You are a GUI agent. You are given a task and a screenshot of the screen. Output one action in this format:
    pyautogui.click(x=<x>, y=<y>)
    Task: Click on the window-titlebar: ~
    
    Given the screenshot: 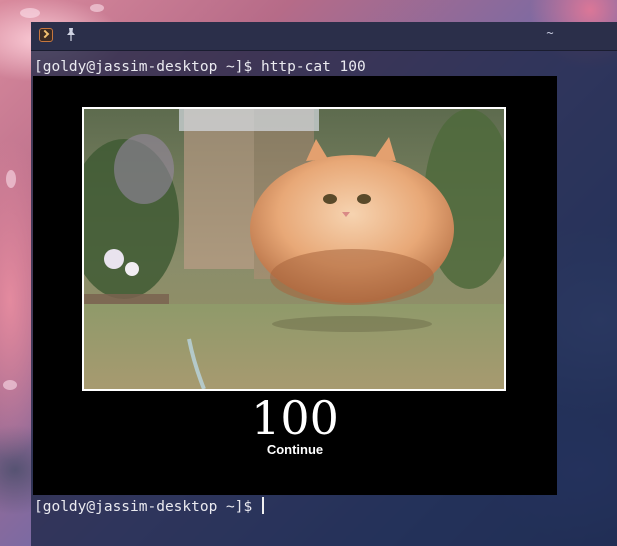 What is the action you would take?
    pyautogui.click(x=324, y=36)
    